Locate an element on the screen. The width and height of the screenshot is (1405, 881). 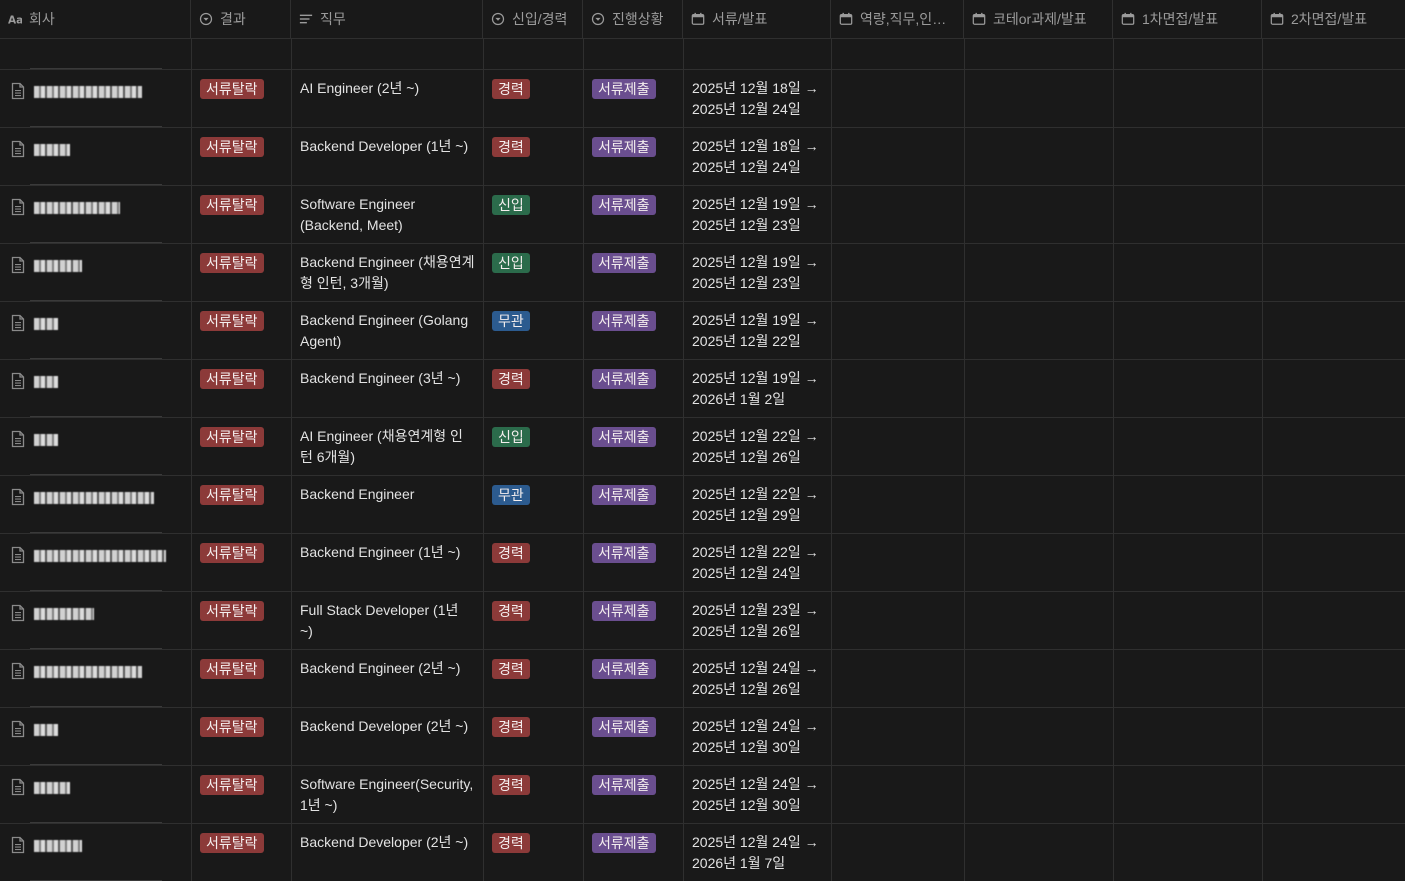
document-date-cell: 2025년 12월 18일 → 2025년 12월 24일 is located at coordinates (758, 156).